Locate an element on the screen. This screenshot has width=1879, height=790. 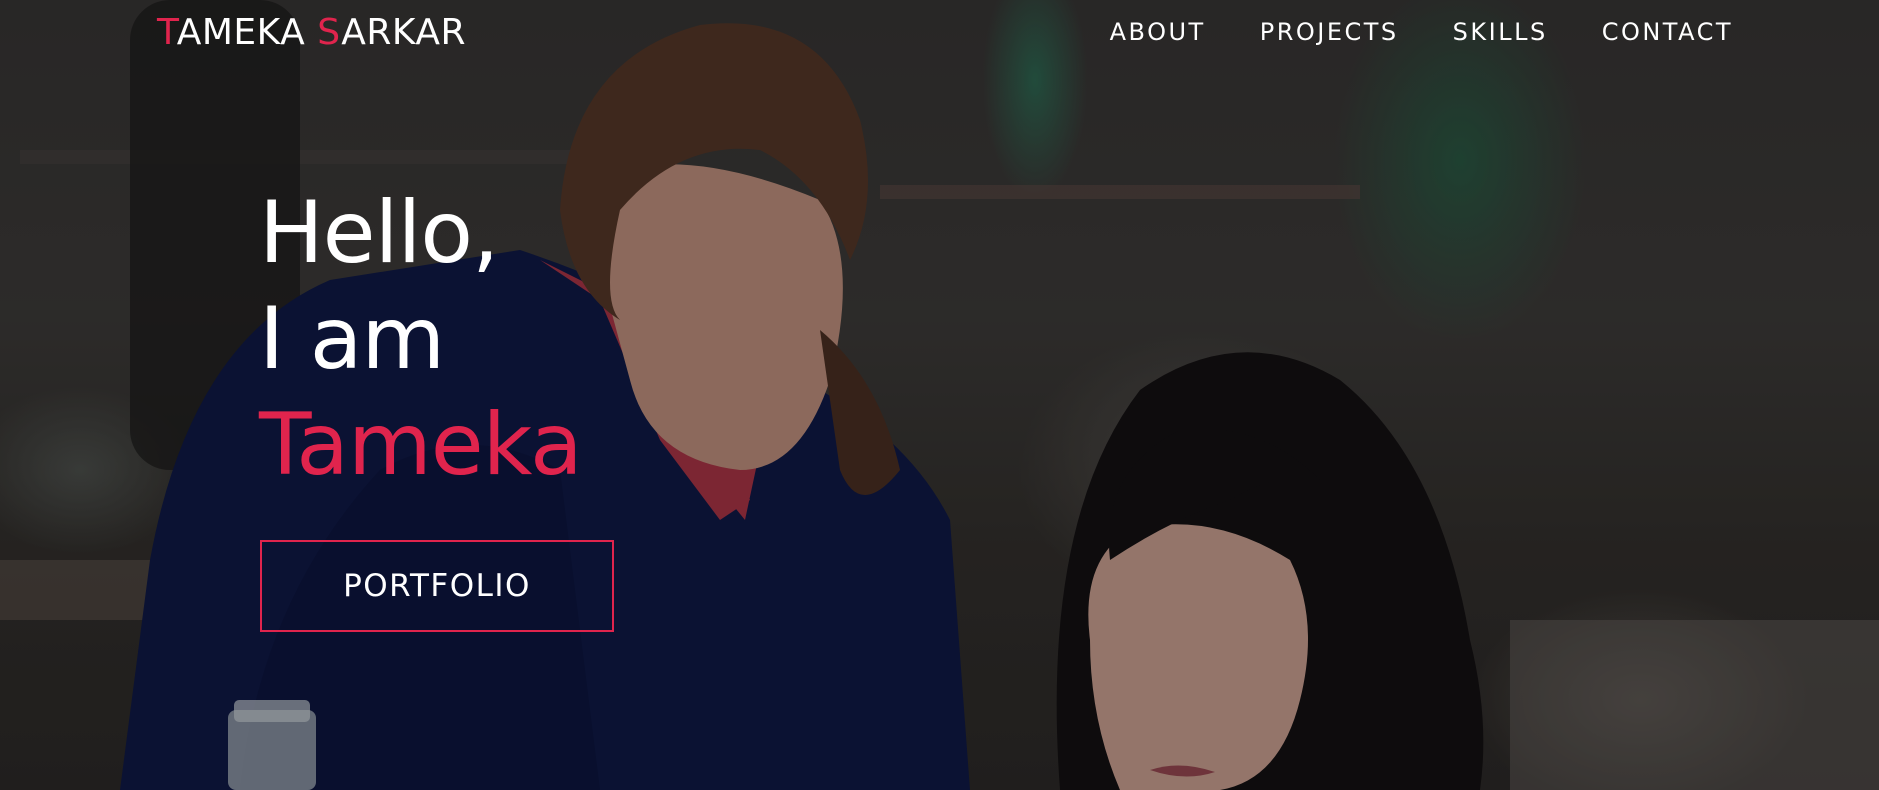
hero-greeting: Hello, is located at coordinates (379, 233).